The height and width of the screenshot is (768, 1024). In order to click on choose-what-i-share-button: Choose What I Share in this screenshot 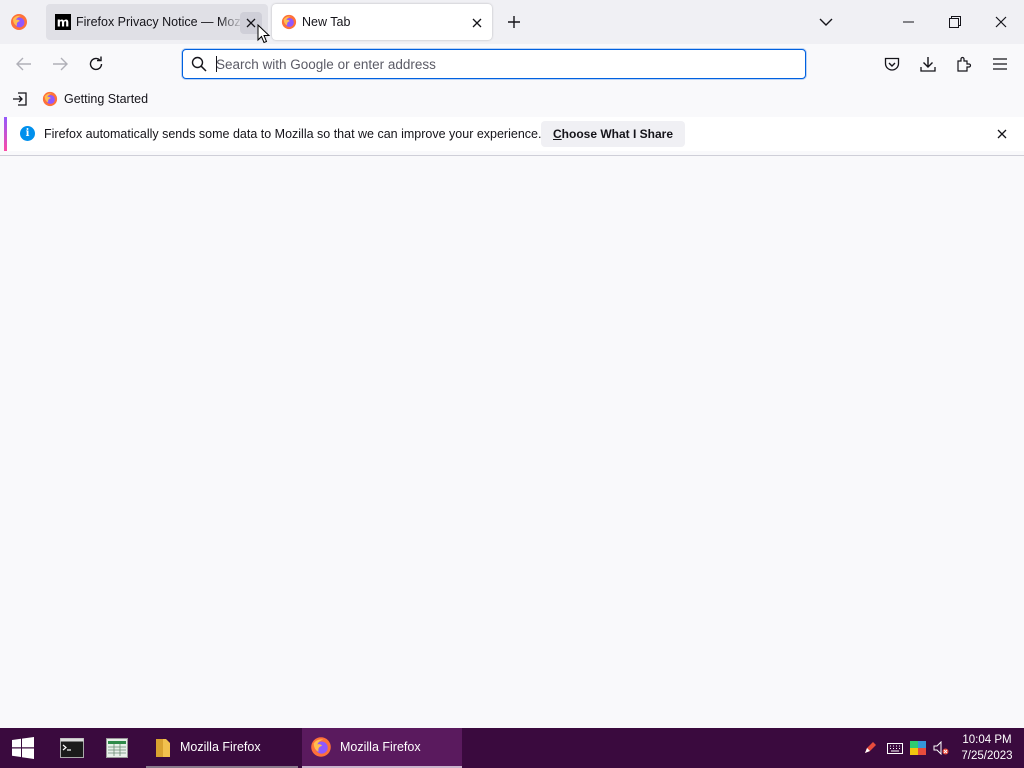, I will do `click(613, 134)`.